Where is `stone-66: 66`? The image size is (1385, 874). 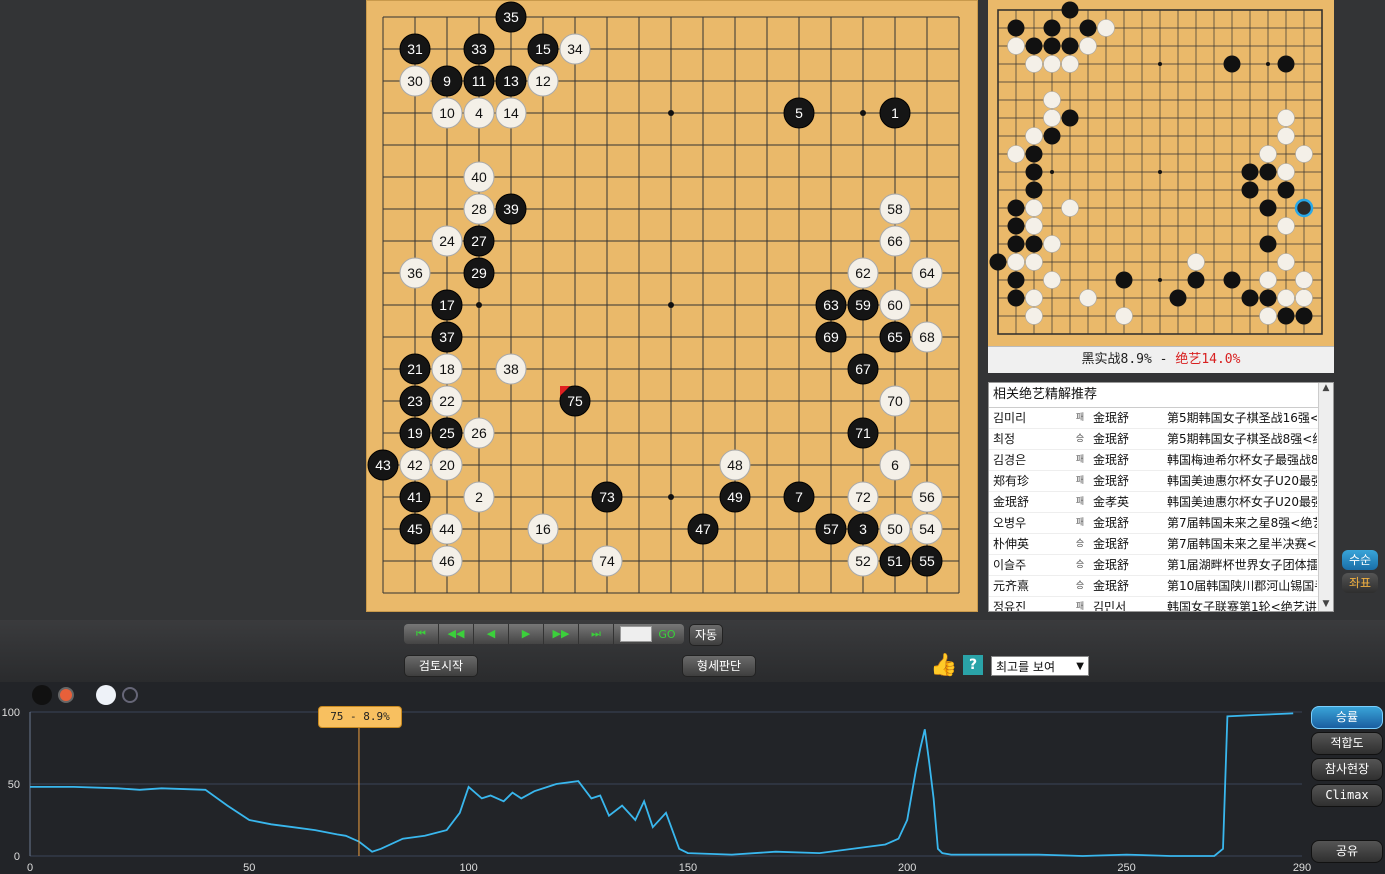
stone-66: 66 is located at coordinates (895, 241).